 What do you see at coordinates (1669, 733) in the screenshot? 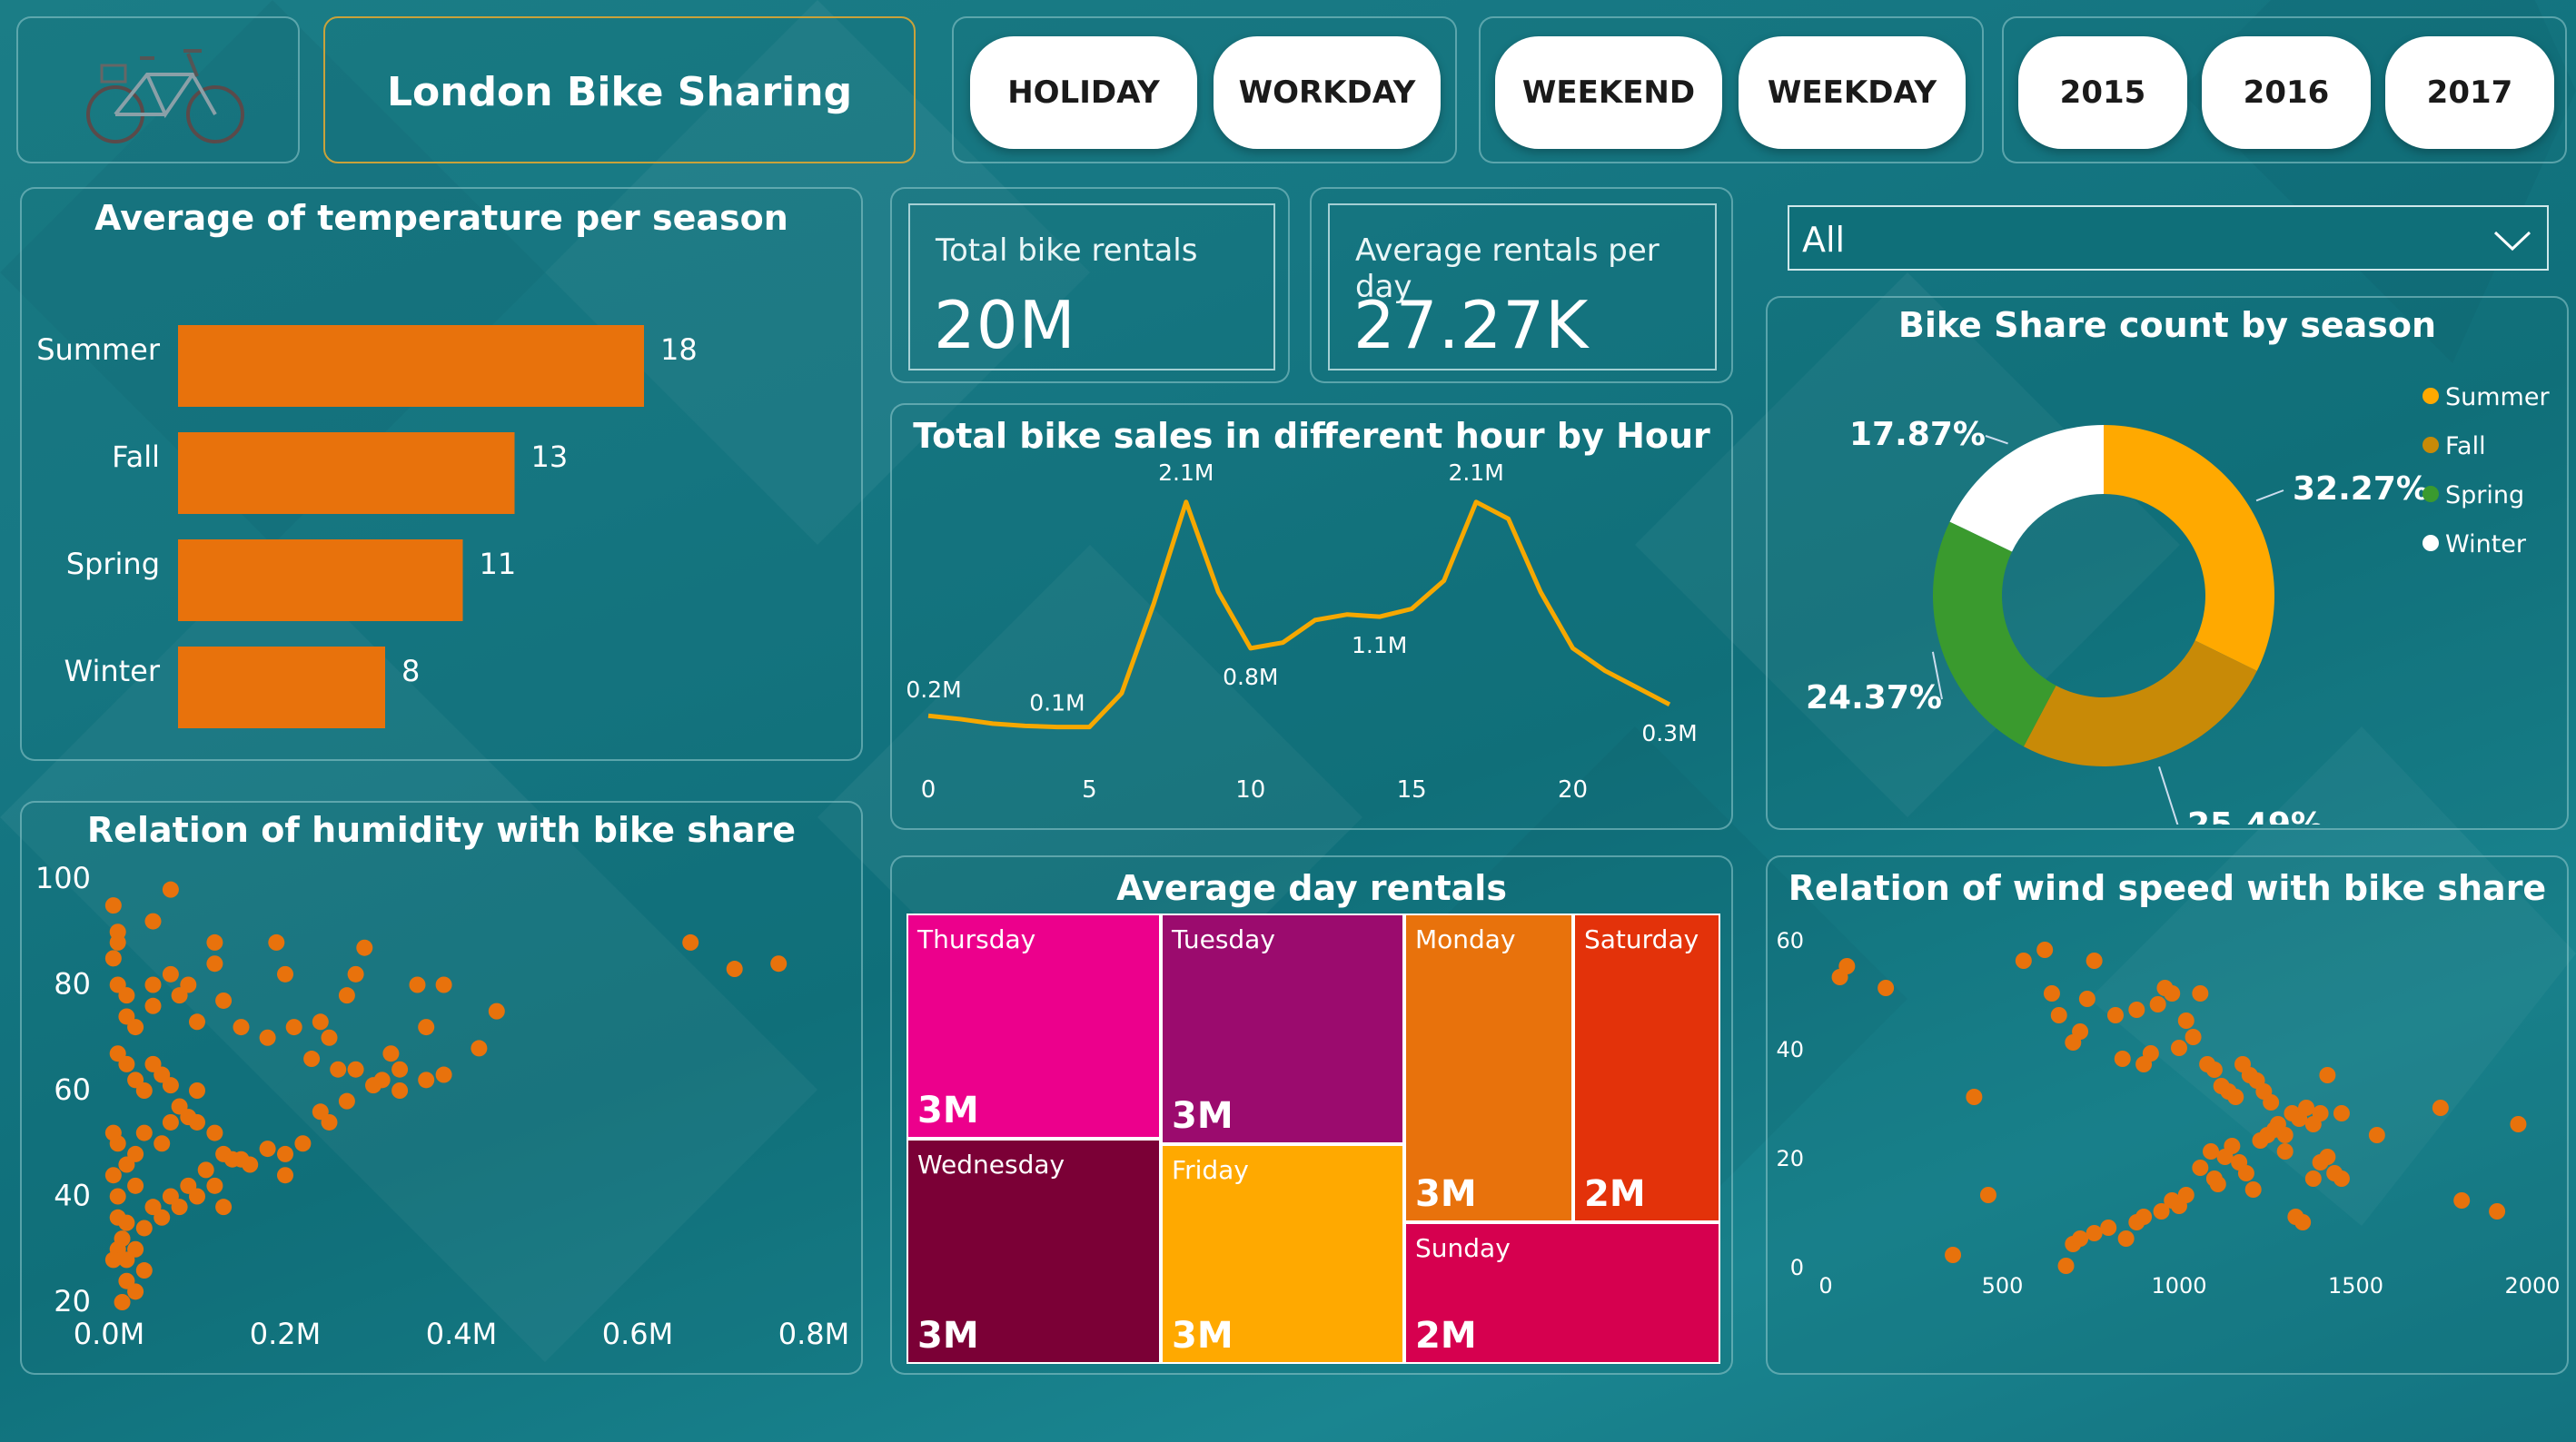
I see `data-label: 0.3M` at bounding box center [1669, 733].